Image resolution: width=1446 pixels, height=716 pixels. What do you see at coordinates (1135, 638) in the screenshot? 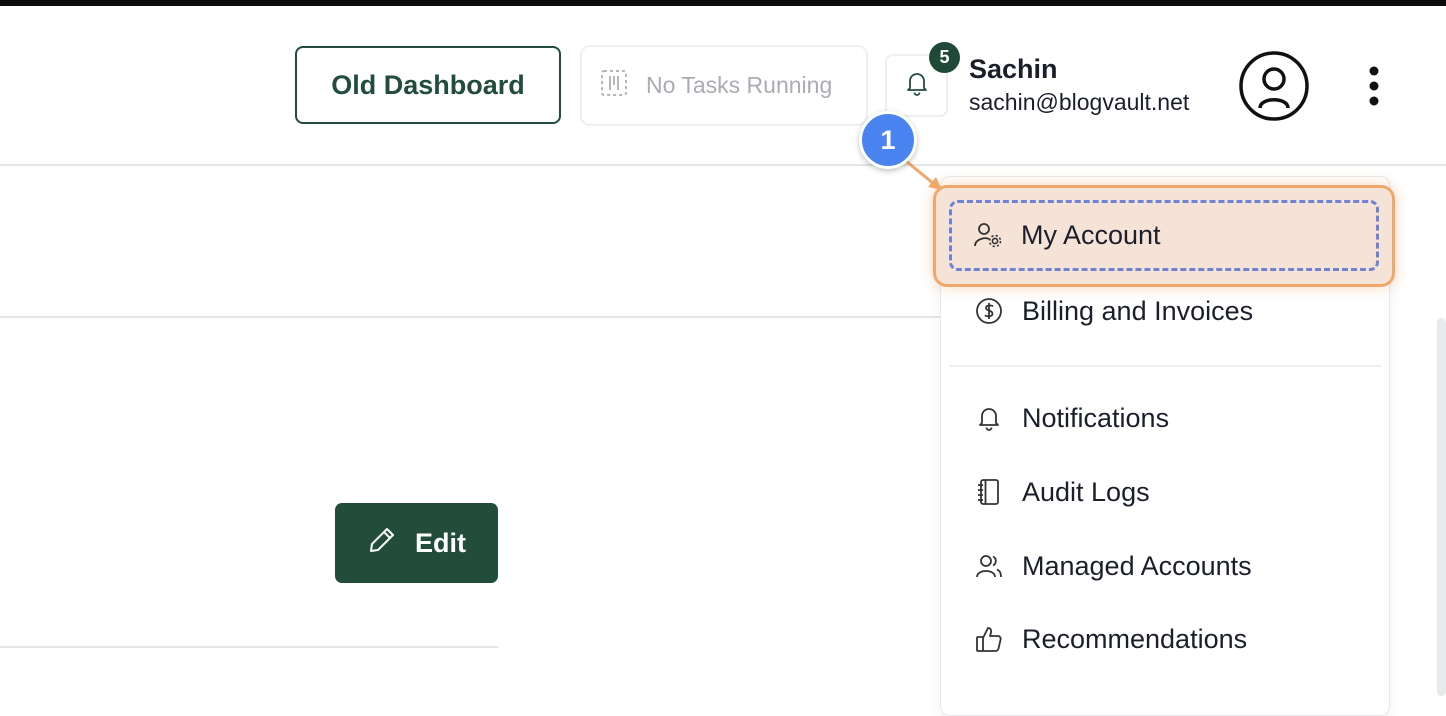
I see `menu-item-label: Recommendations` at bounding box center [1135, 638].